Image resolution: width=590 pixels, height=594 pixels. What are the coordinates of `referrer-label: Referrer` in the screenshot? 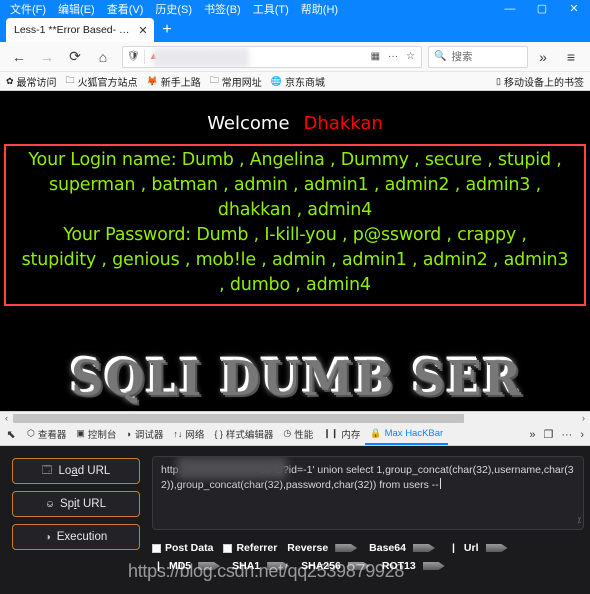 It's located at (257, 548).